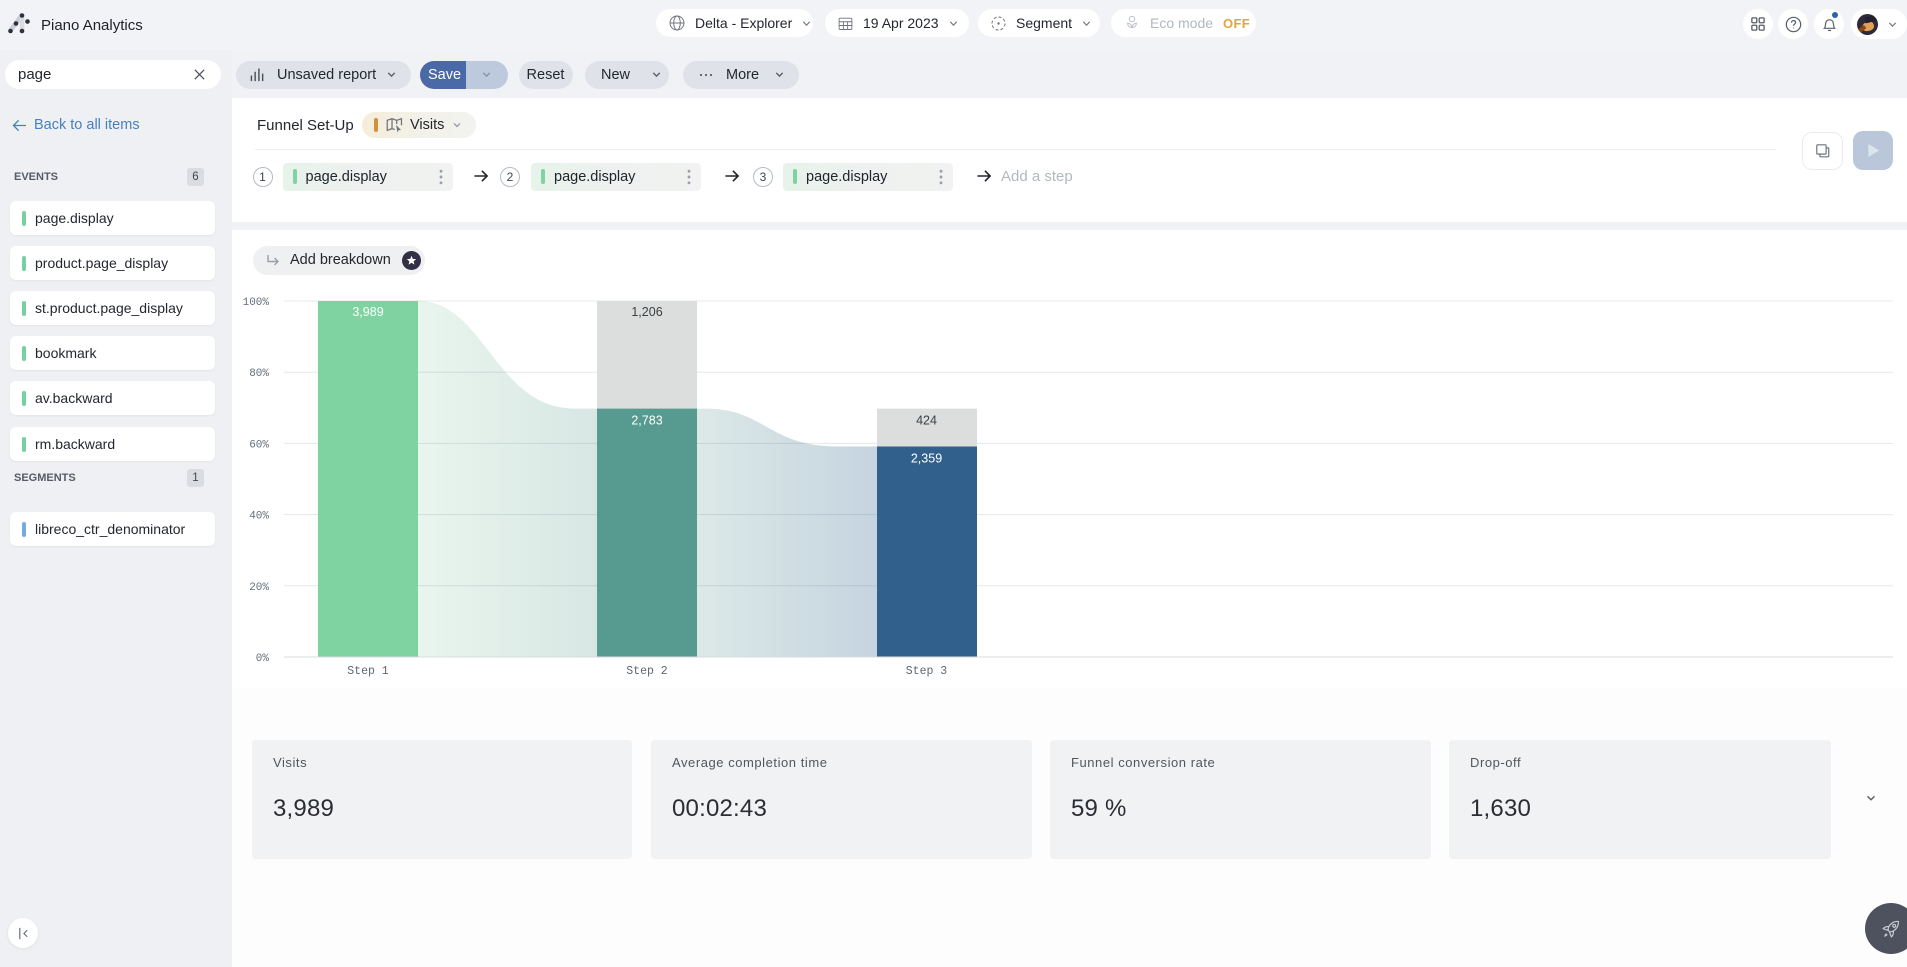 The width and height of the screenshot is (1907, 967). What do you see at coordinates (646, 421) in the screenshot?
I see `svg-text: 2,783` at bounding box center [646, 421].